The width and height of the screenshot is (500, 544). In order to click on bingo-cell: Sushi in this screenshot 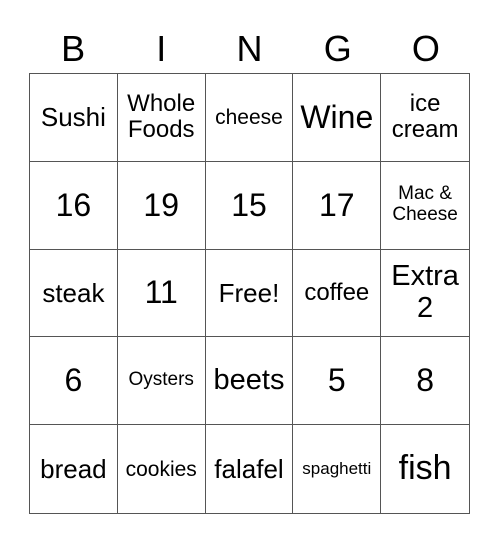, I will do `click(74, 118)`.